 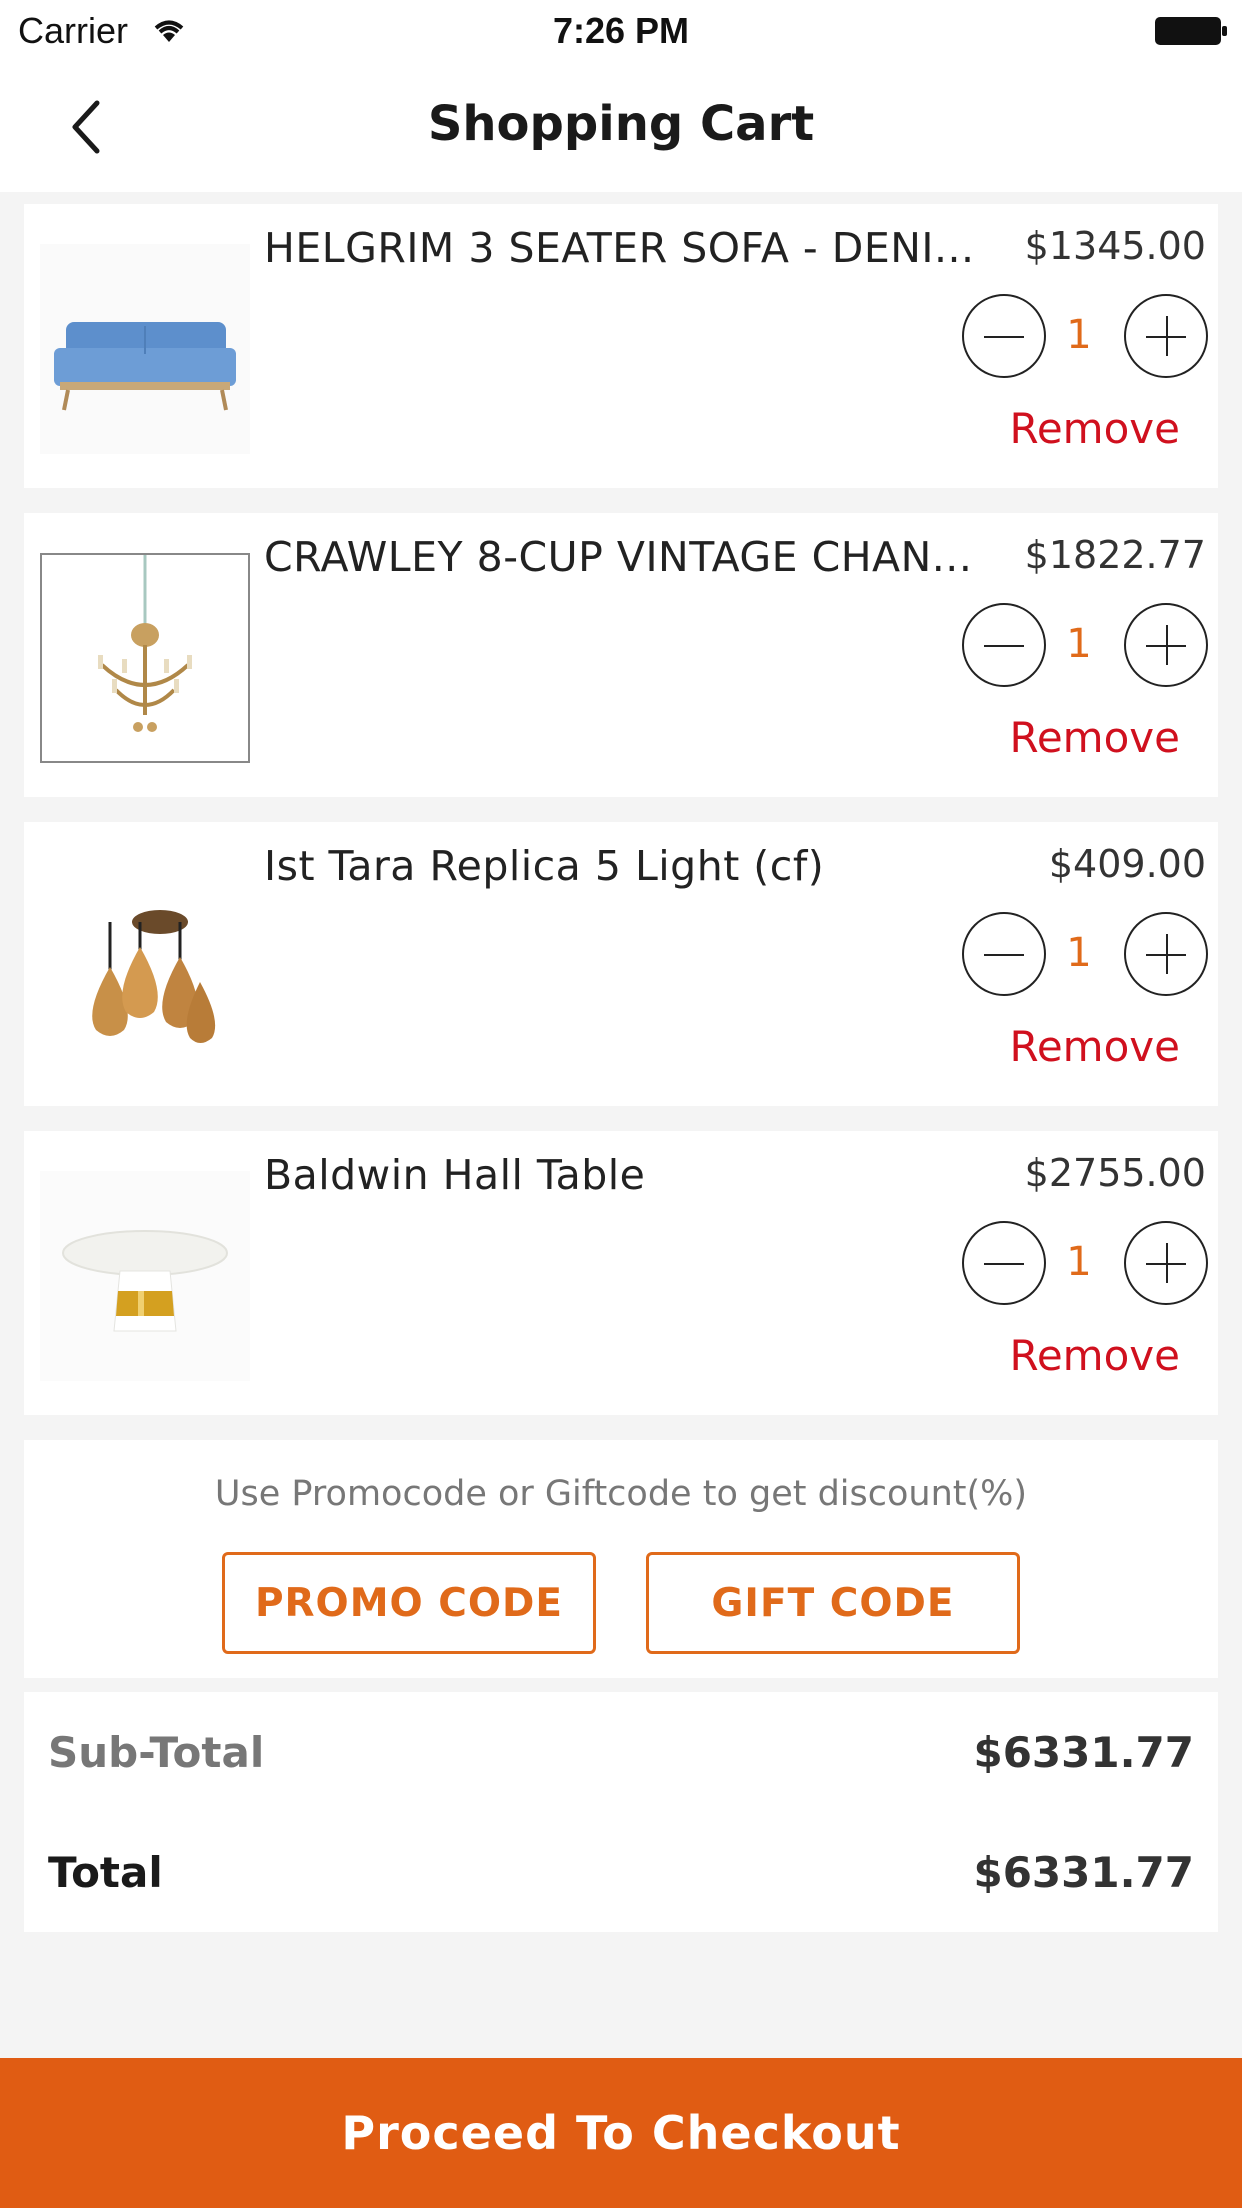 I want to click on page-title: Shopping Cart, so click(x=621, y=124).